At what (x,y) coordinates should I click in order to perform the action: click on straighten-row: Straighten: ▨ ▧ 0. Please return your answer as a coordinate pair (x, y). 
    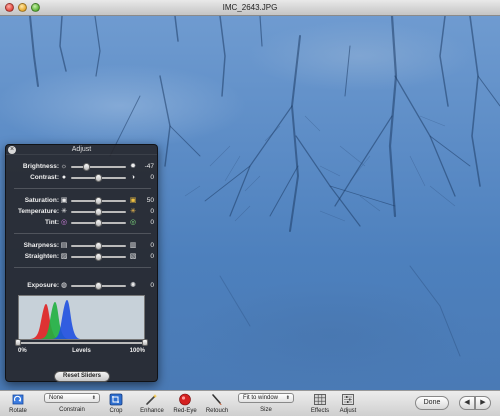
    Looking at the image, I should click on (82, 257).